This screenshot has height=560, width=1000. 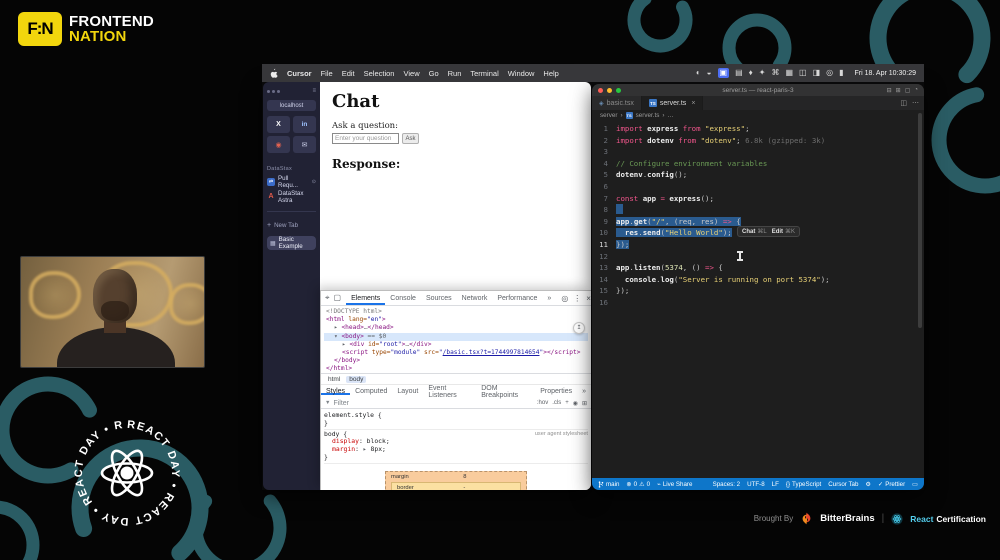 What do you see at coordinates (584, 403) in the screenshot?
I see `styles-tool-icon: ⊞` at bounding box center [584, 403].